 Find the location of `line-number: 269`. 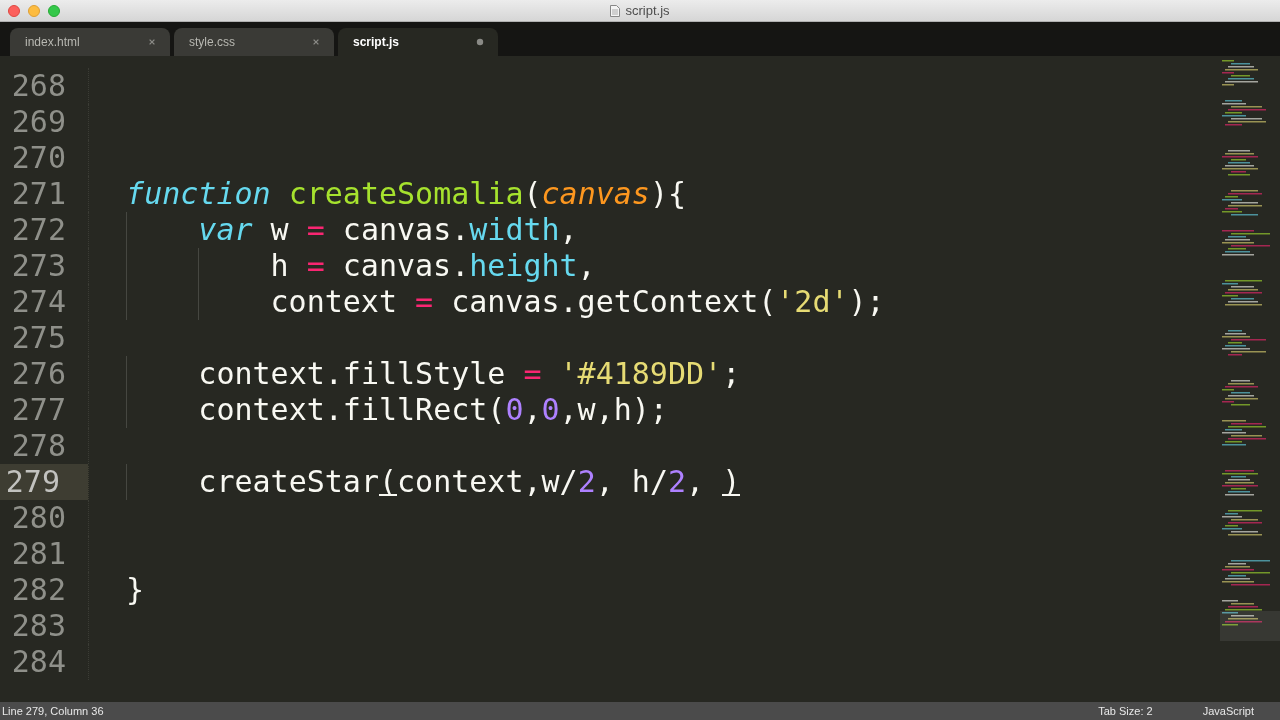

line-number: 269 is located at coordinates (44, 122).